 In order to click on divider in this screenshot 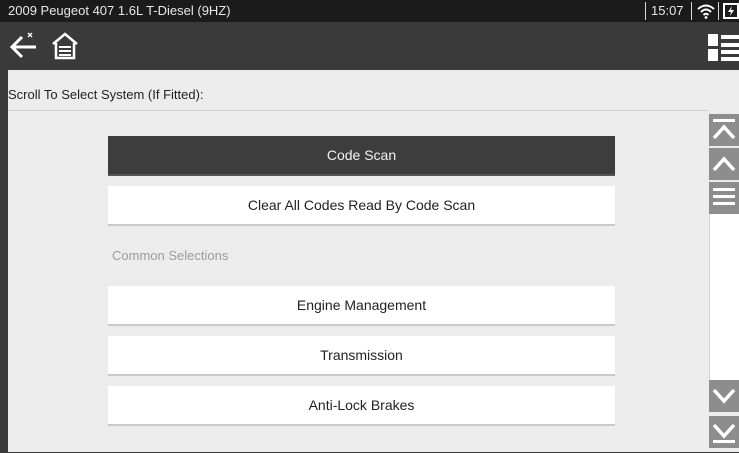, I will do `click(358, 110)`.